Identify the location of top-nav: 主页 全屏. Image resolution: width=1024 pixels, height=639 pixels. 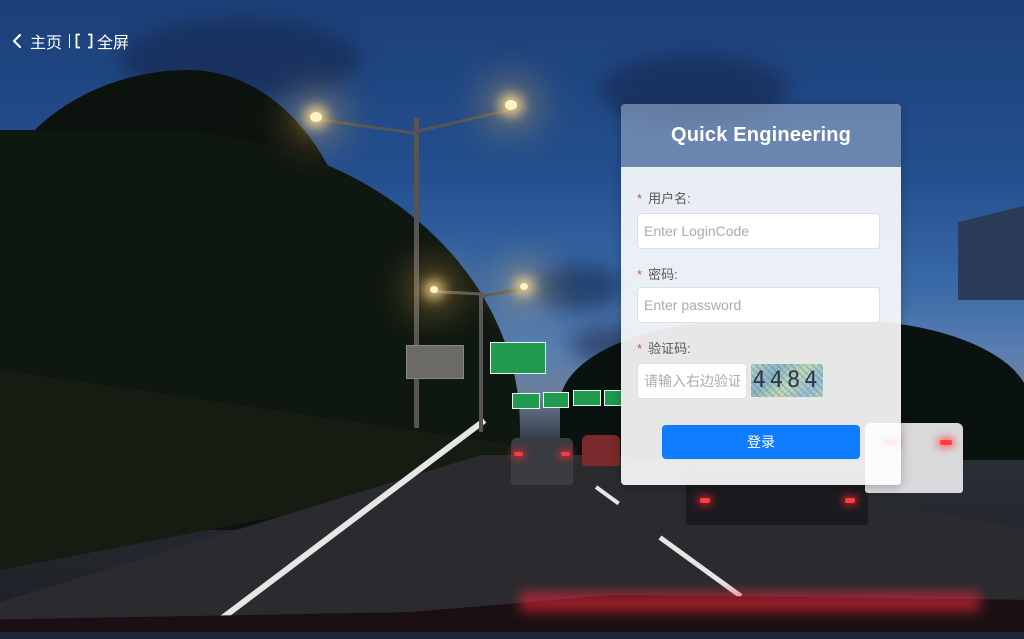
(70, 41).